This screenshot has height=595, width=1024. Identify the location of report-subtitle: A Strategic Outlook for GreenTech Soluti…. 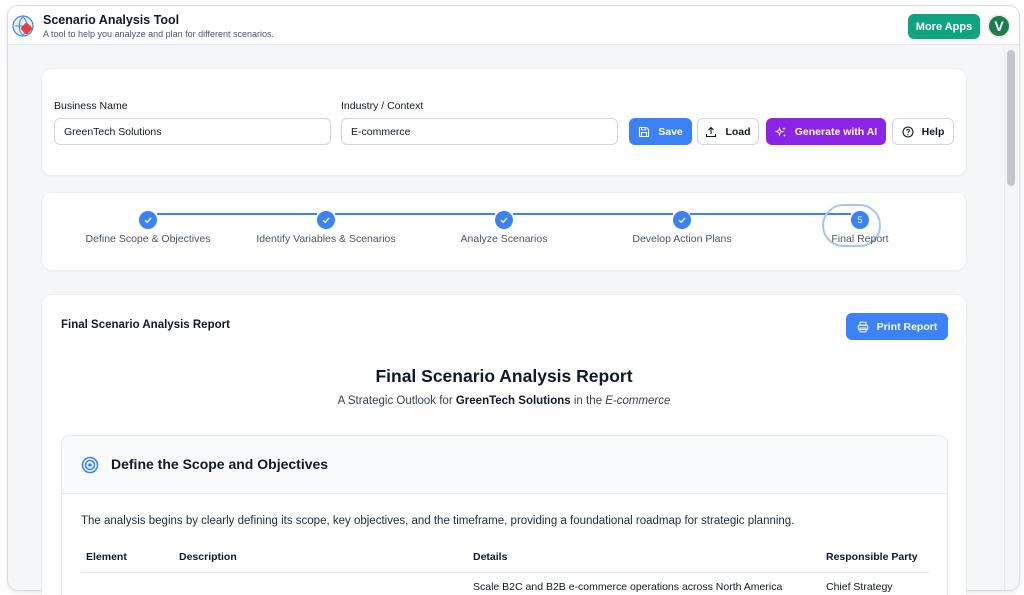
(504, 401).